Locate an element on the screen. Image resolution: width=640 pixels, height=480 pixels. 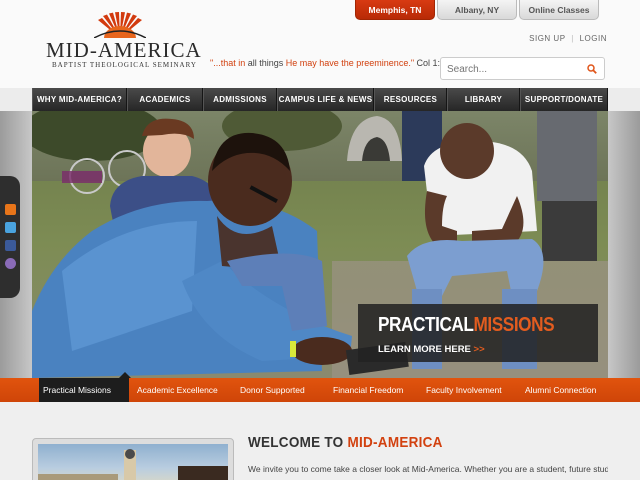
nav-library: LIBRARY is located at coordinates (483, 99).